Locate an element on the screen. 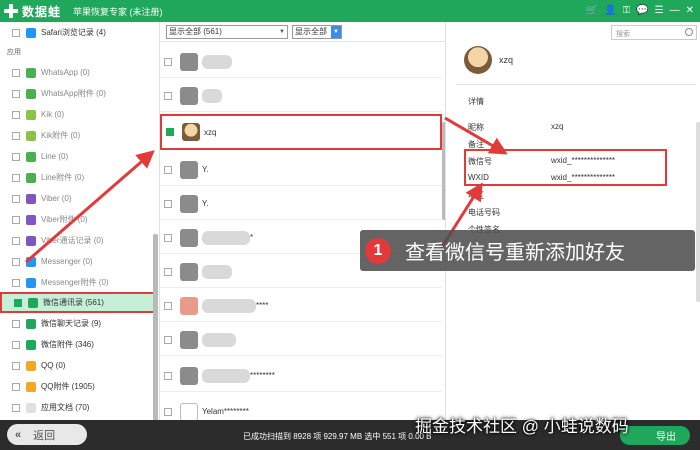  sidebar-item: Viber通话记录 (0) is located at coordinates (78, 240).